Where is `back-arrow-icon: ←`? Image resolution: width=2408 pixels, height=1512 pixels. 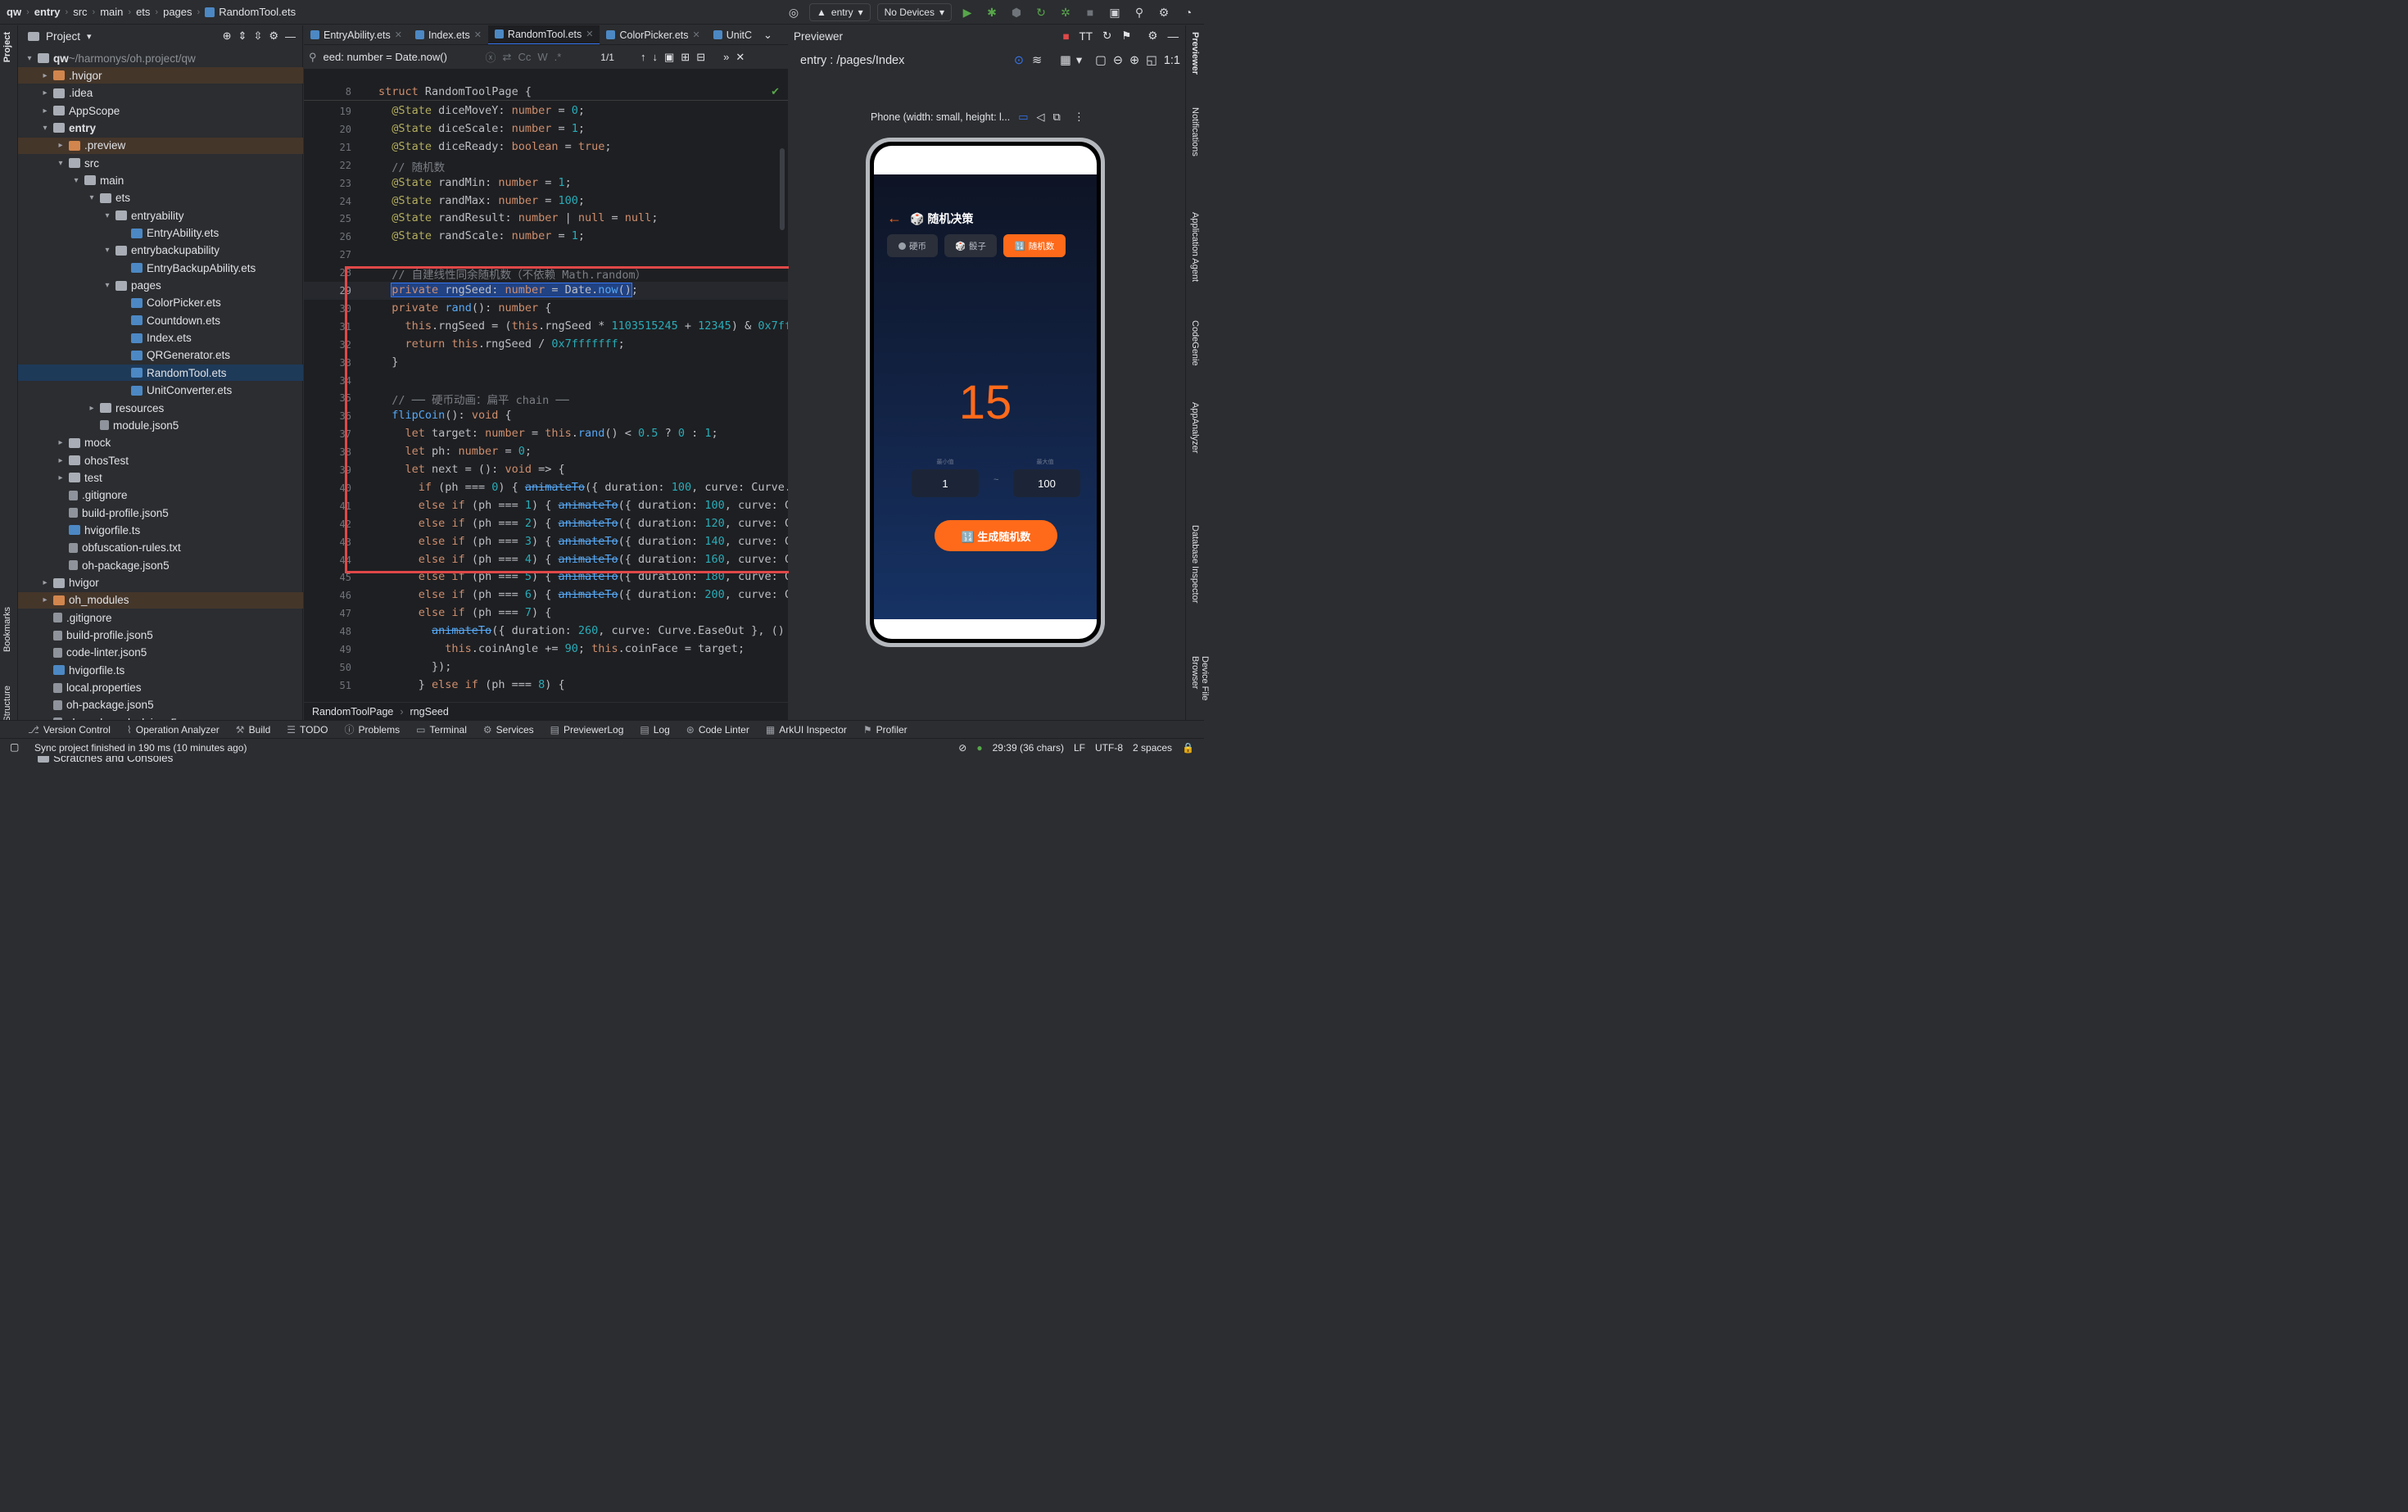
back-arrow-icon: ← is located at coordinates (894, 218).